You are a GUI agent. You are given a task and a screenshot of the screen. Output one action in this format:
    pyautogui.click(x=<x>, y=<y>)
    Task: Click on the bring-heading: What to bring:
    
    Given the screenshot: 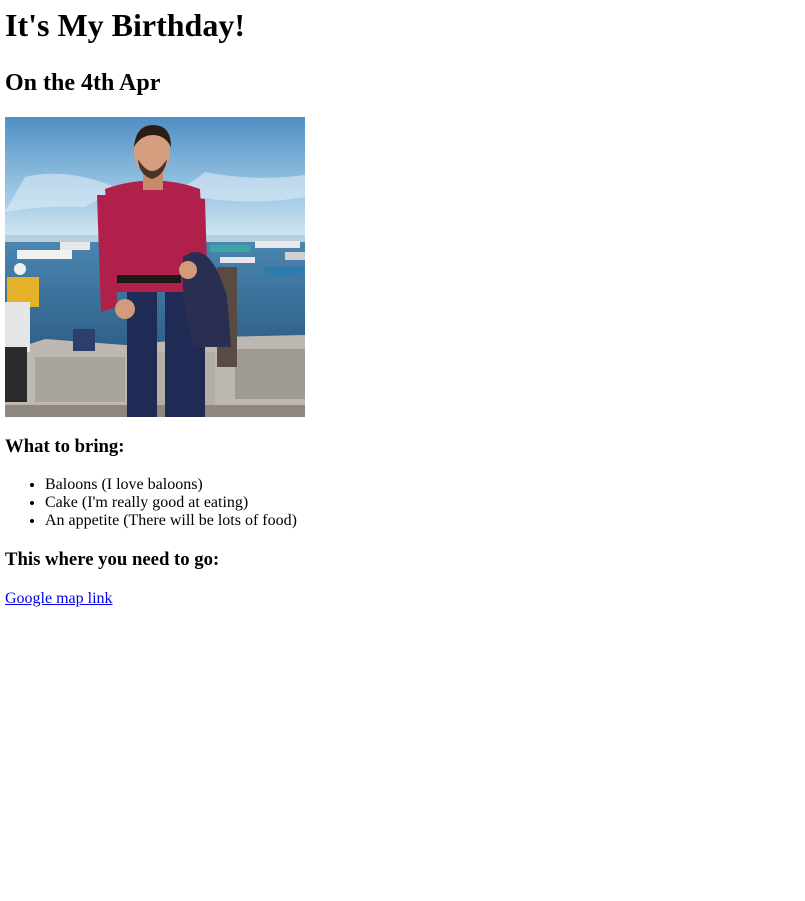 What is the action you would take?
    pyautogui.click(x=65, y=446)
    